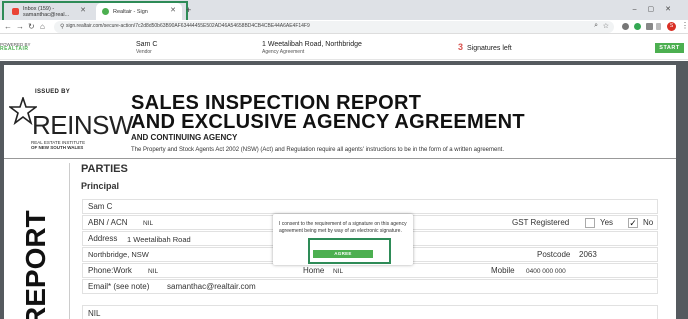 The image size is (688, 319). I want to click on address-label: Address, so click(103, 238).